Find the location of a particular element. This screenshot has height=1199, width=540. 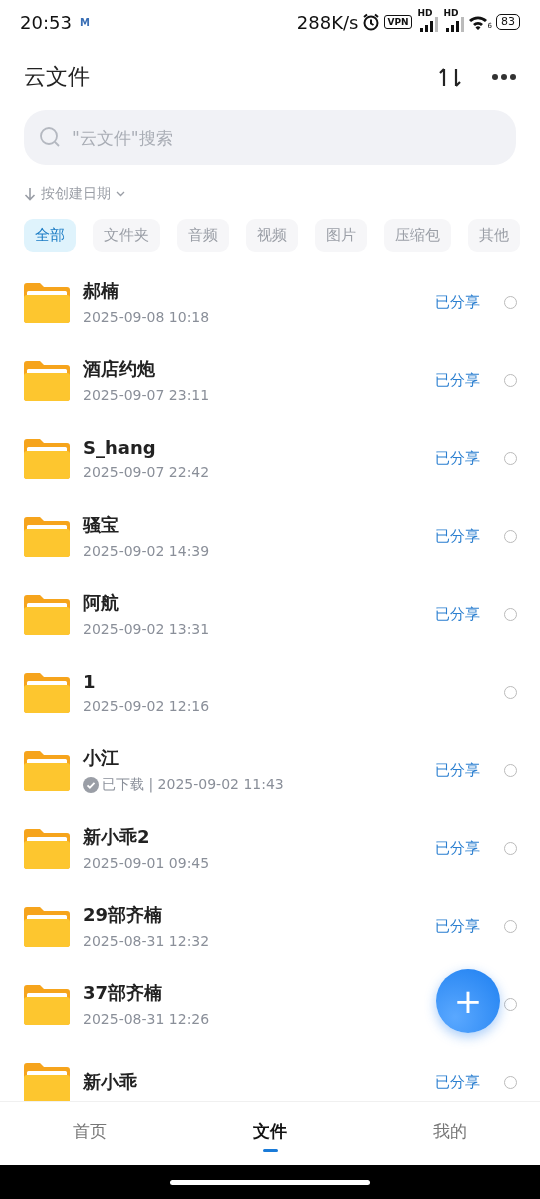

file-name: 37部齐楠 is located at coordinates (123, 993).